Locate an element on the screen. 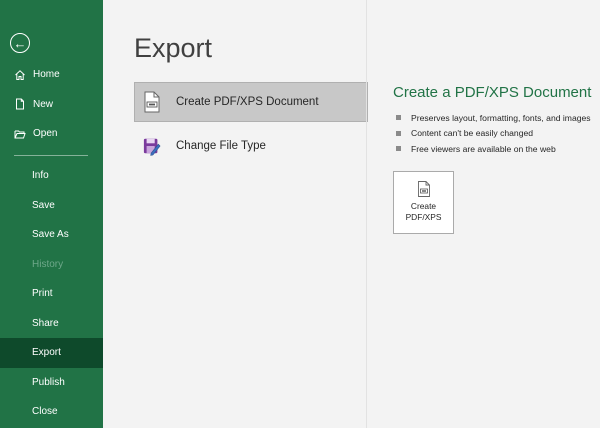 This screenshot has height=428, width=600. bullet-text: Free viewers are available on the web is located at coordinates (483, 148).